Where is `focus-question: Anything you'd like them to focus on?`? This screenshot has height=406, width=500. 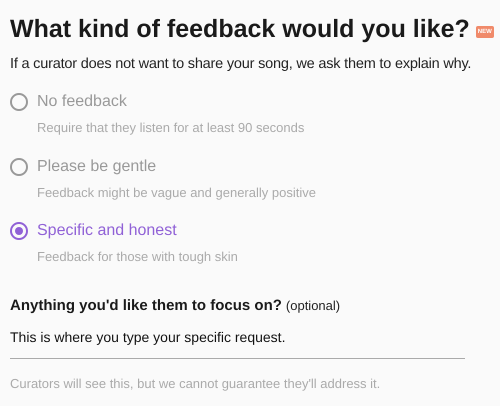 focus-question: Anything you'd like them to focus on? is located at coordinates (146, 306).